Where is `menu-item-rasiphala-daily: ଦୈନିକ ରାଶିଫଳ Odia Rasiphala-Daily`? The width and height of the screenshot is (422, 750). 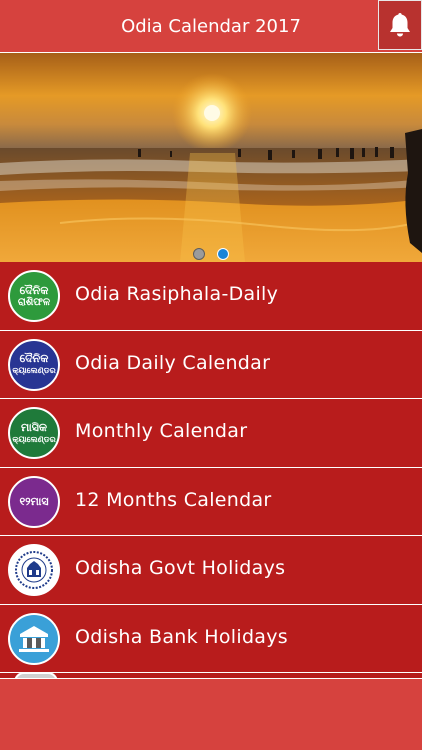 menu-item-rasiphala-daily: ଦୈନିକ ରାଶିଫଳ Odia Rasiphala-Daily is located at coordinates (211, 296).